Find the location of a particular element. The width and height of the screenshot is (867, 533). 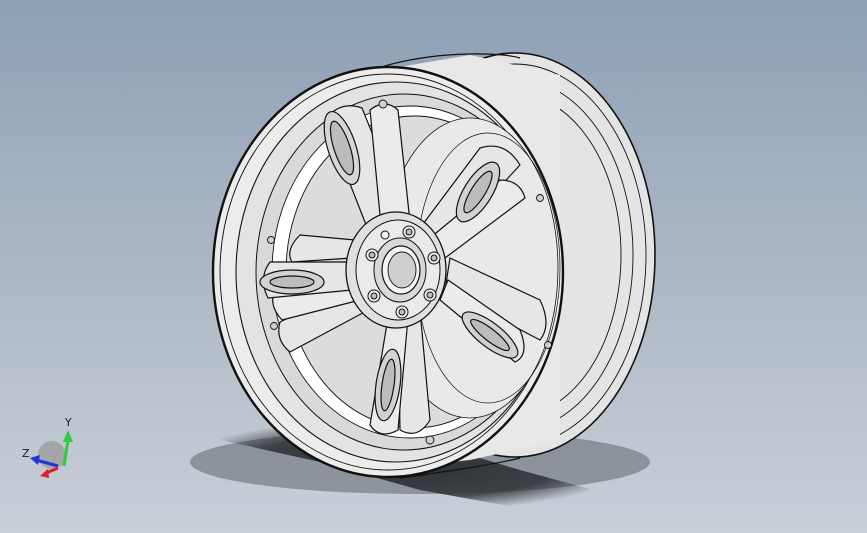

y-axis-arrow-icon is located at coordinates (68, 436).